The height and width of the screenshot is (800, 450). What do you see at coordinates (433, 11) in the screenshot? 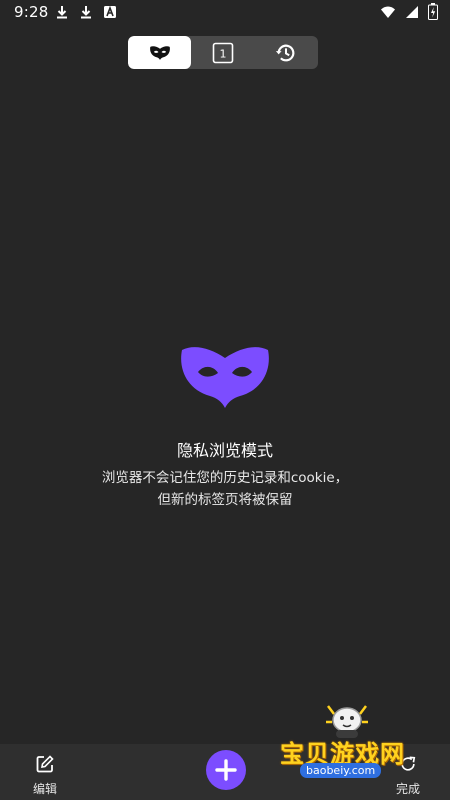
I see `battery-icon` at bounding box center [433, 11].